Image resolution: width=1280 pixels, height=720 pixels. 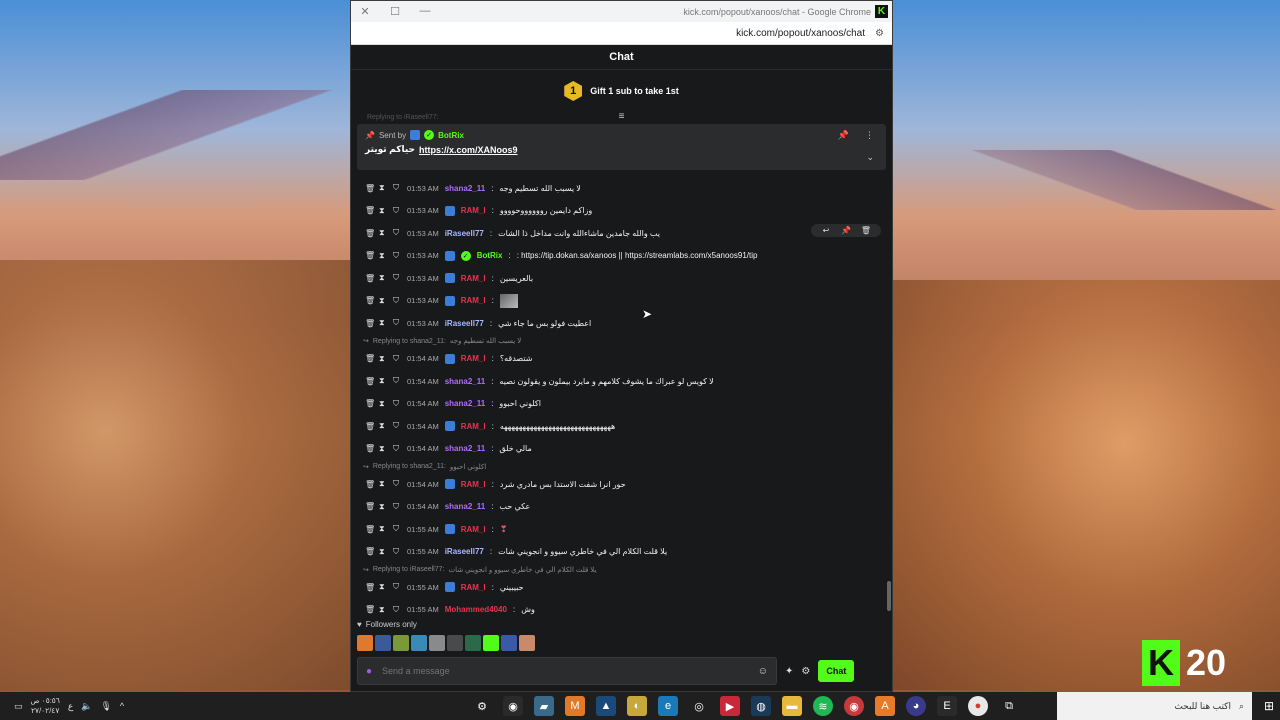 What do you see at coordinates (836, 671) in the screenshot?
I see `send-chat-button: Chat` at bounding box center [836, 671].